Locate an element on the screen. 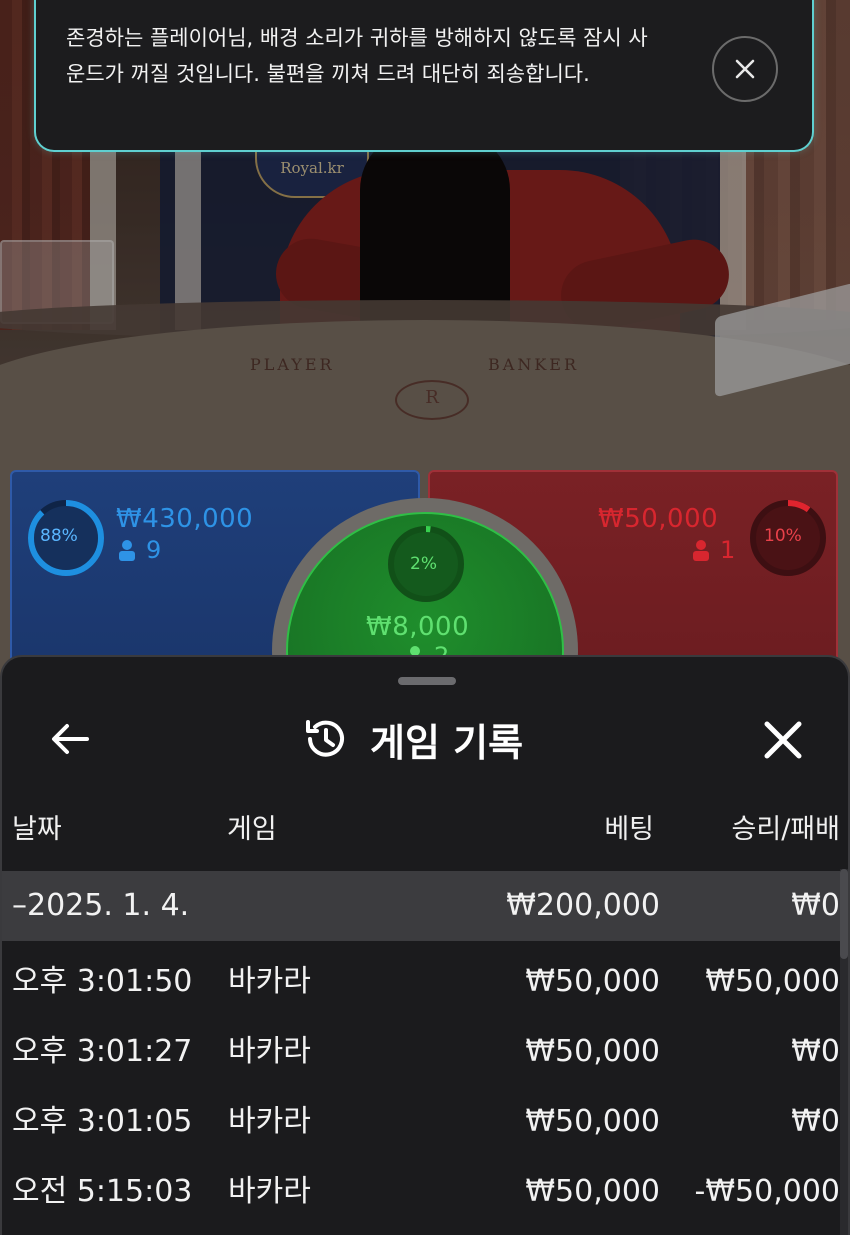 The image size is (850, 1235). row-time: 오후 3:01:27 is located at coordinates (102, 1051).